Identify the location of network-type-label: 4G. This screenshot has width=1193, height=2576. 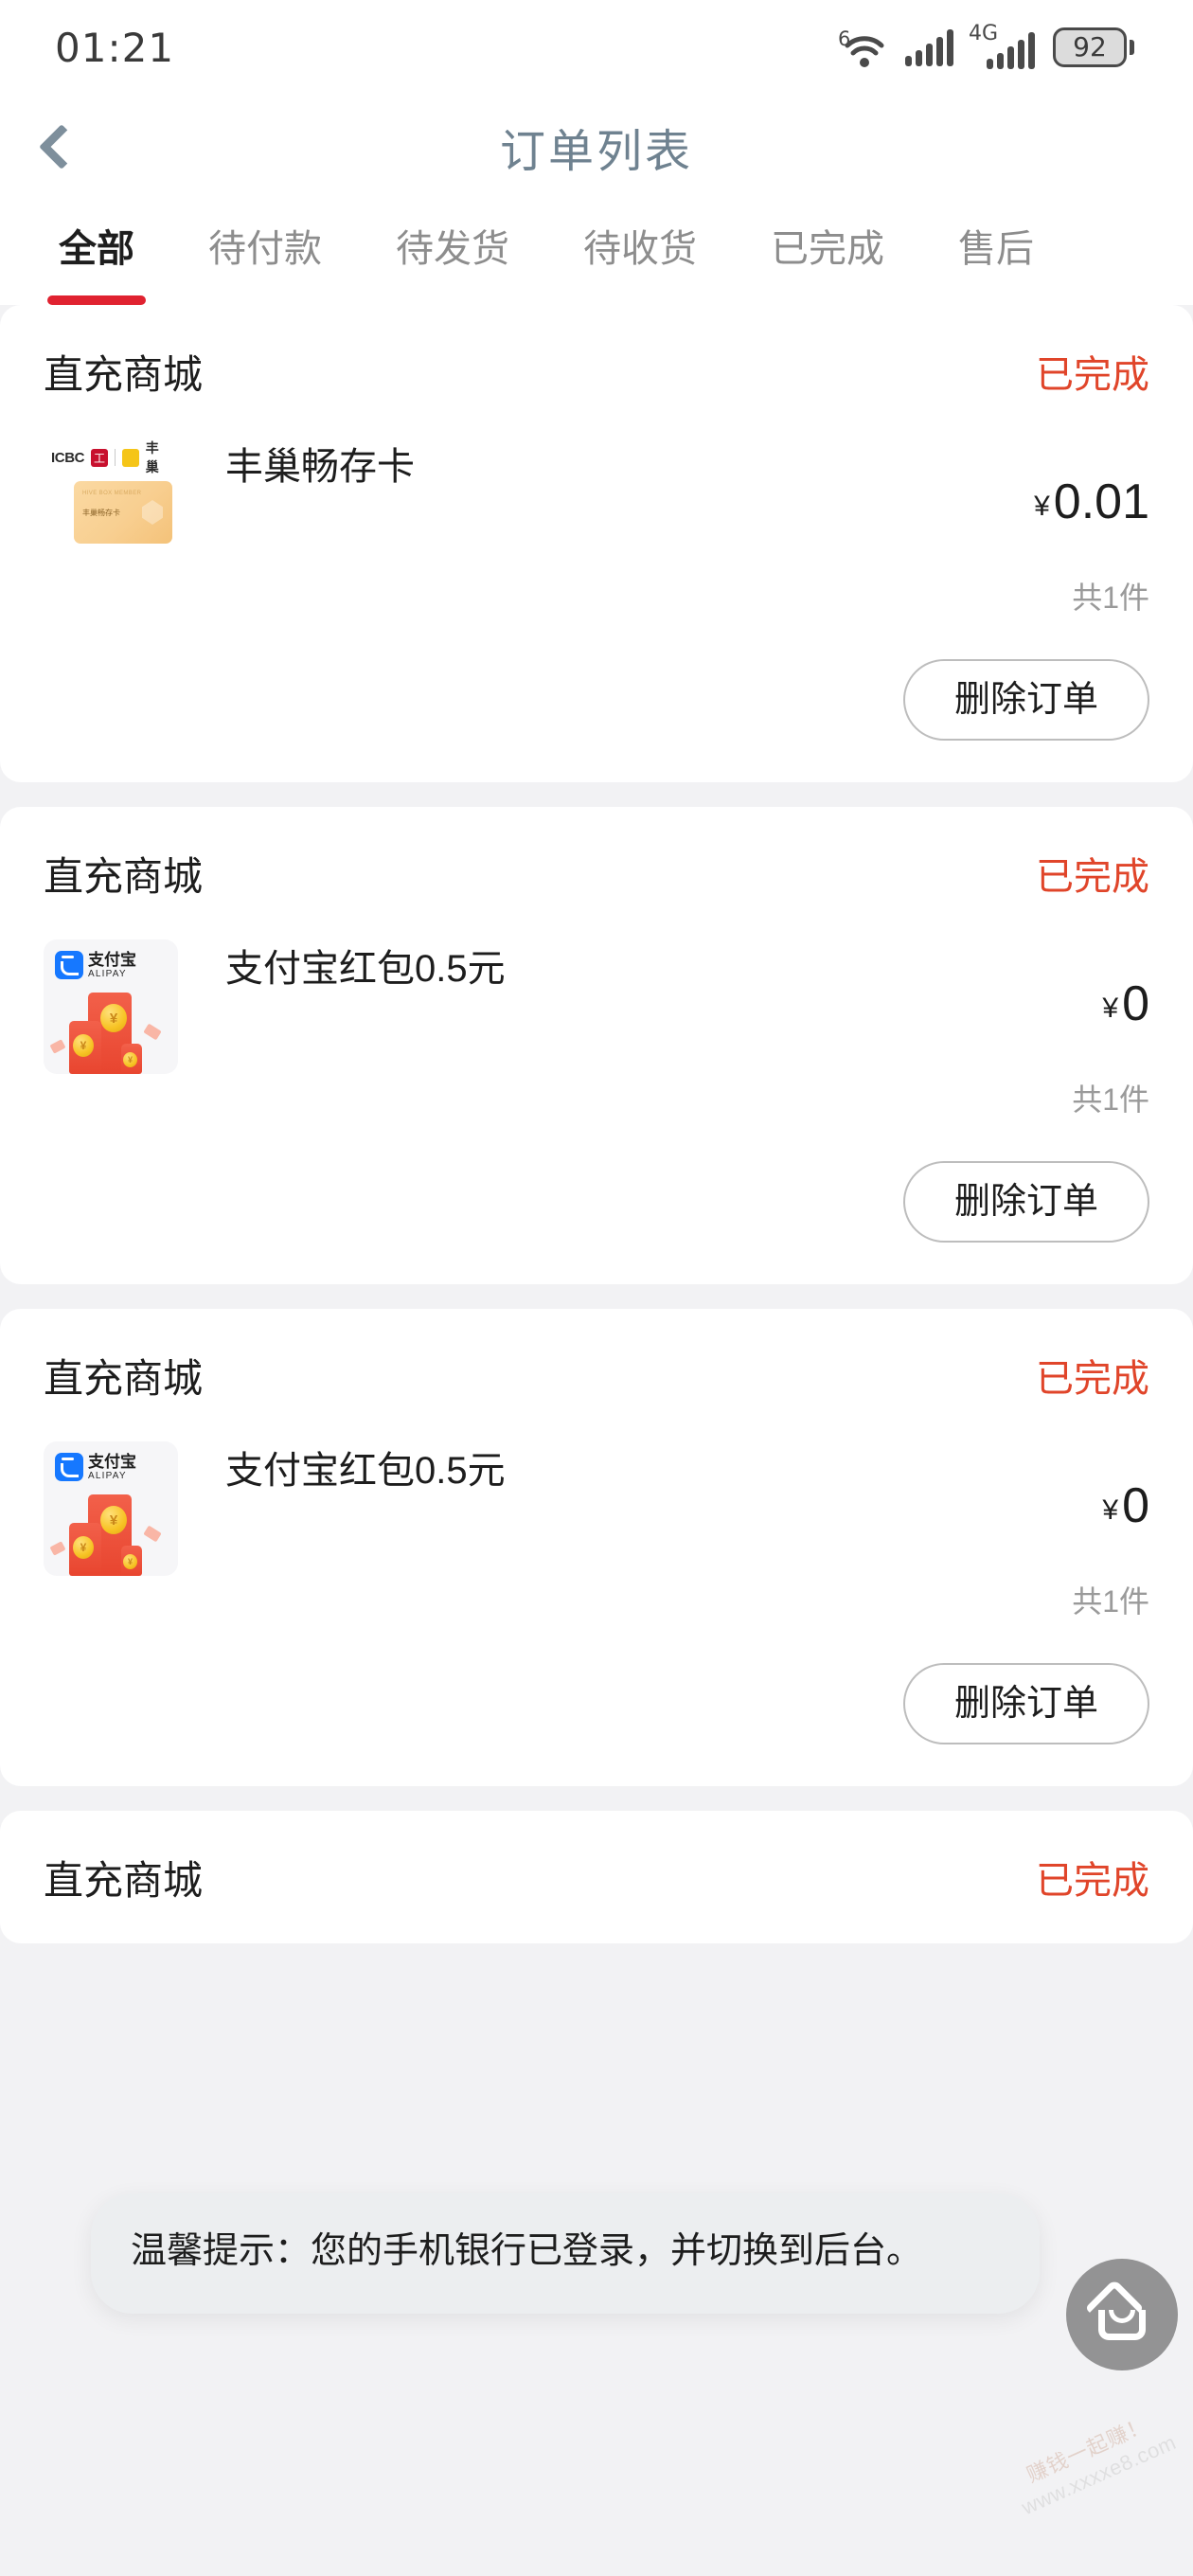
(984, 33).